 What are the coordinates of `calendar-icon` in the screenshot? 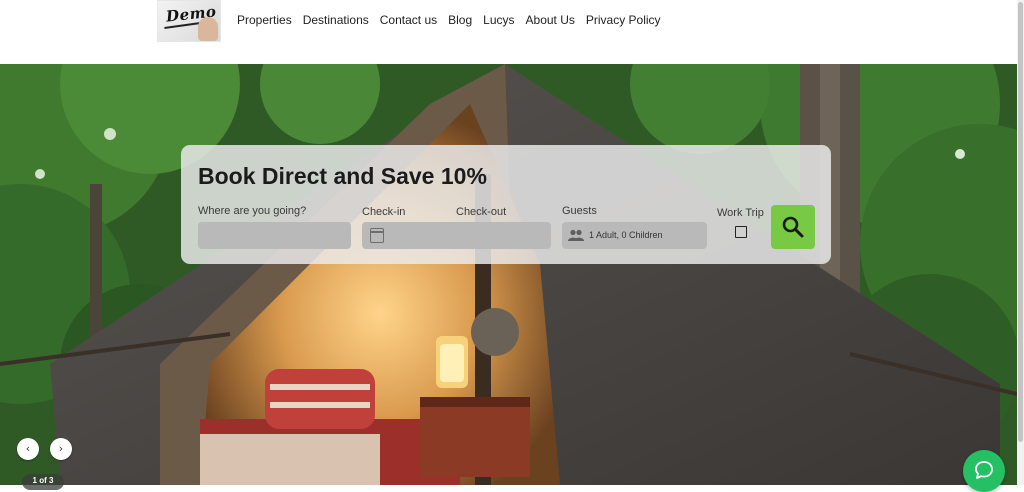 It's located at (377, 235).